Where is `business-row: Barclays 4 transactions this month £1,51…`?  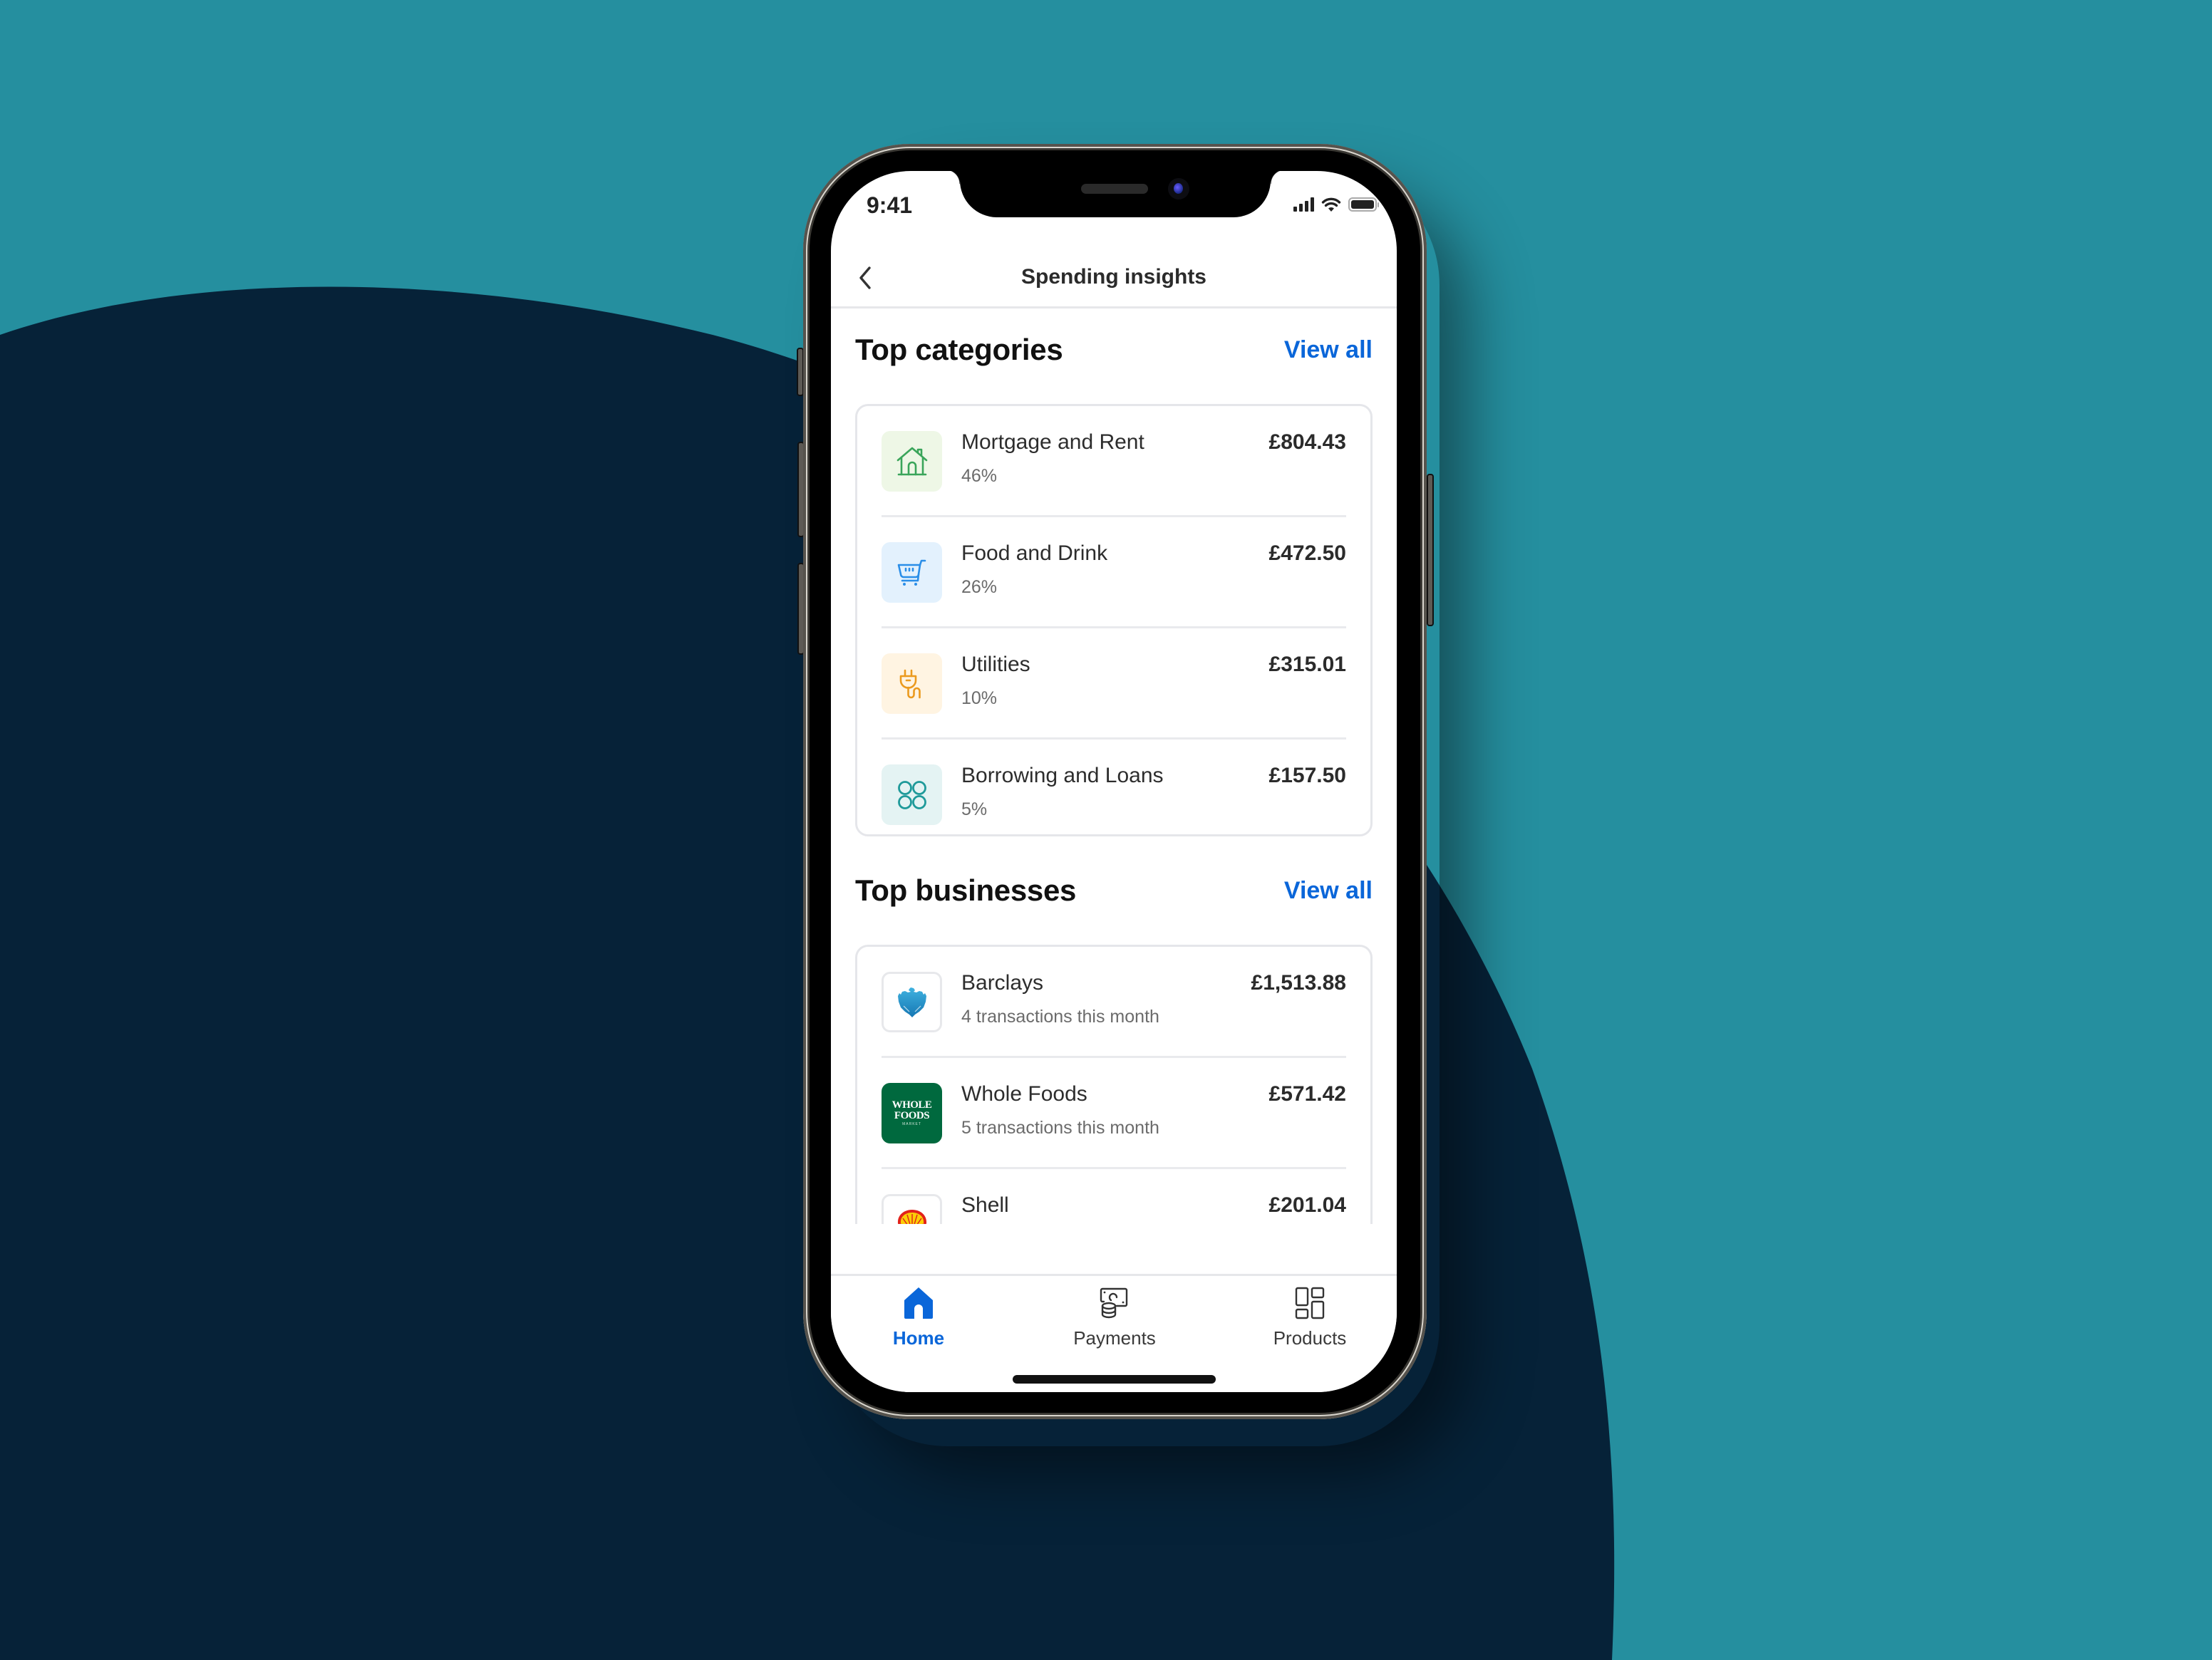 business-row: Barclays 4 transactions this month £1,51… is located at coordinates (1114, 1002).